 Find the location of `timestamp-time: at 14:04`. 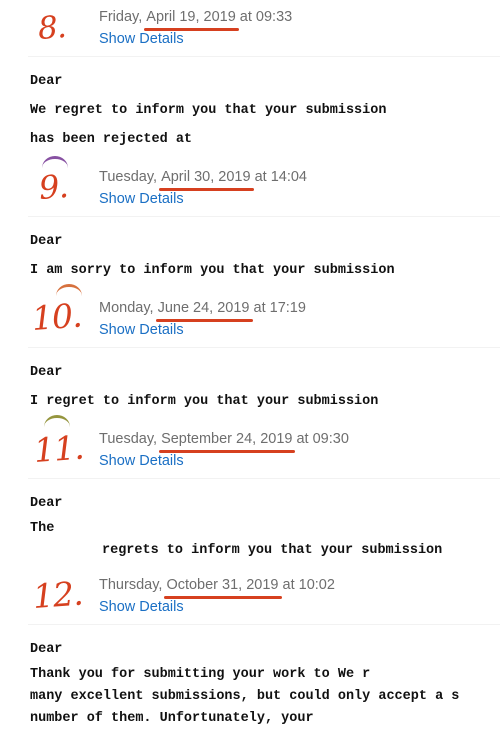

timestamp-time: at 14:04 is located at coordinates (278, 177).